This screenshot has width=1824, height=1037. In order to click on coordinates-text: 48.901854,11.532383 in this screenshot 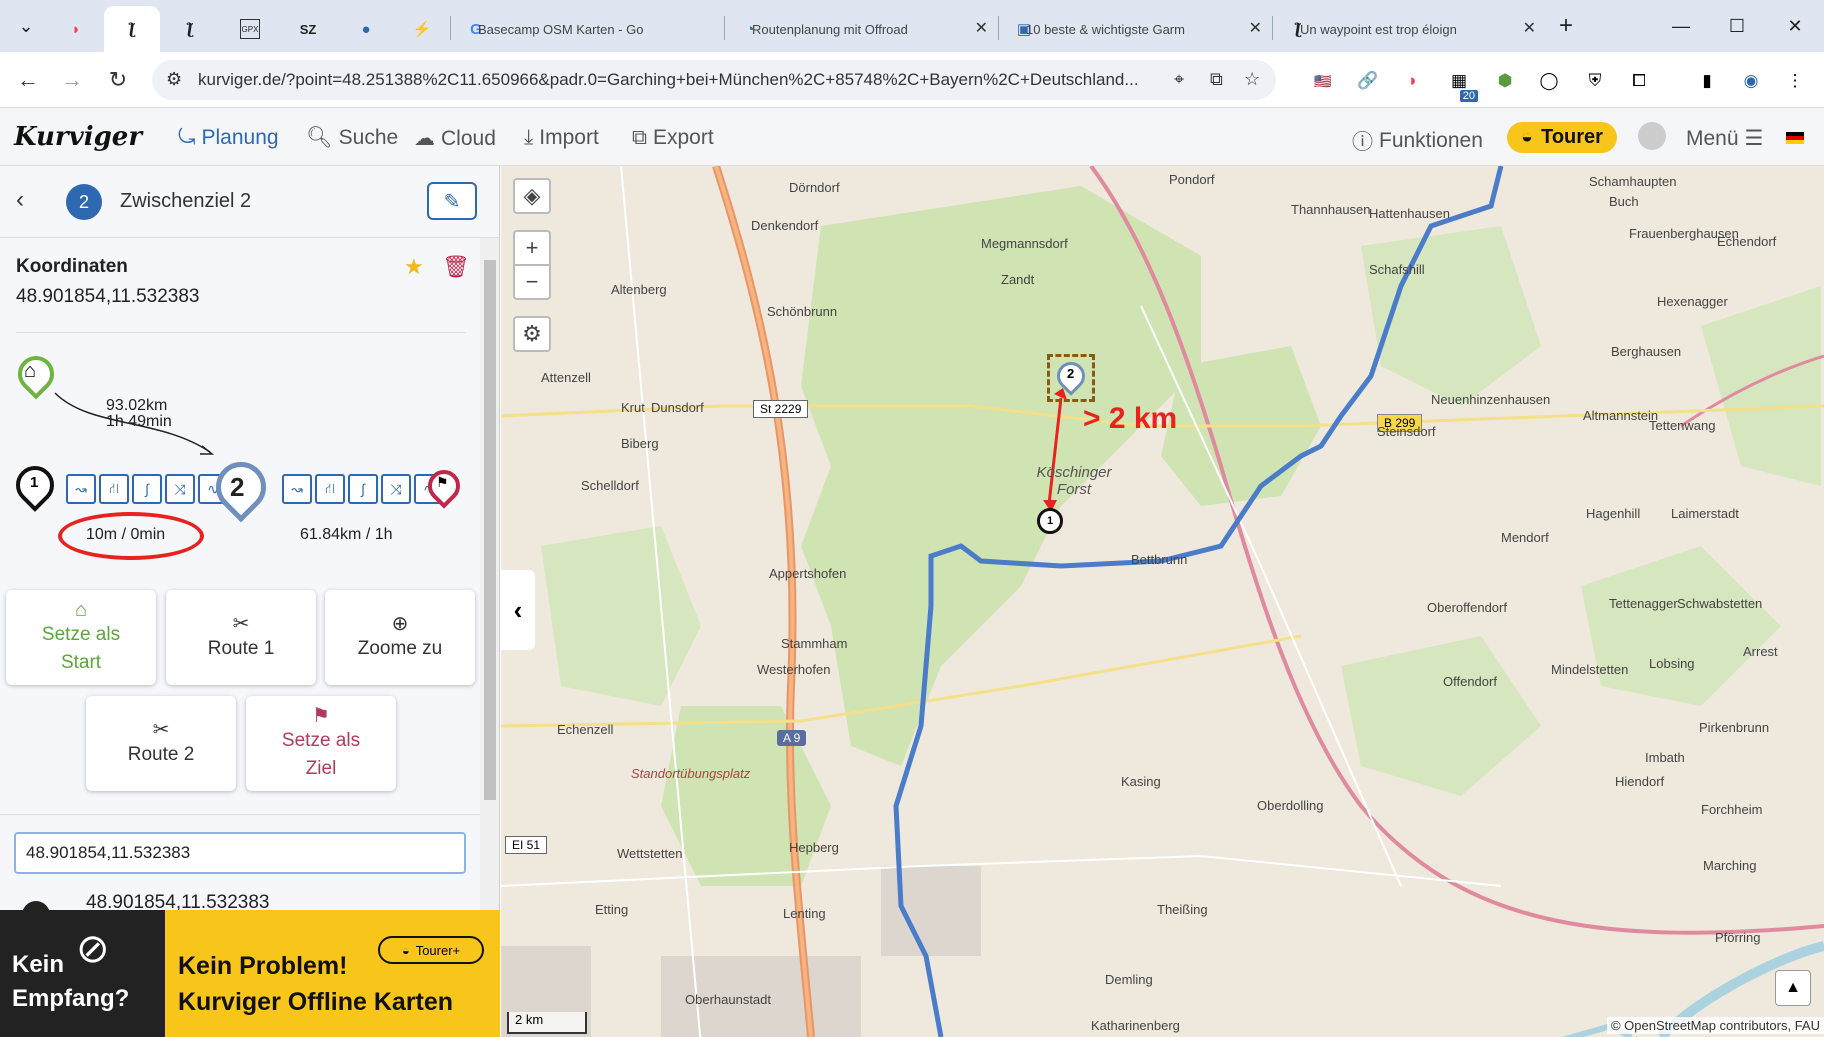, I will do `click(108, 296)`.